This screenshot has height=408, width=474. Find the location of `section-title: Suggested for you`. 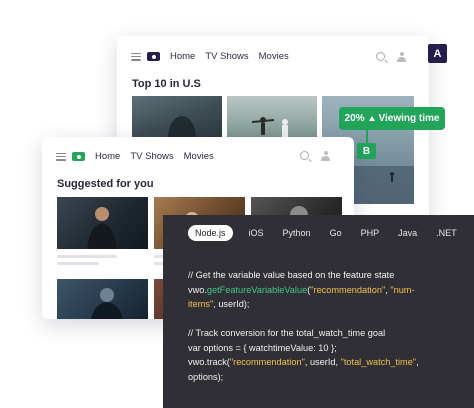

section-title: Suggested for you is located at coordinates (105, 184).